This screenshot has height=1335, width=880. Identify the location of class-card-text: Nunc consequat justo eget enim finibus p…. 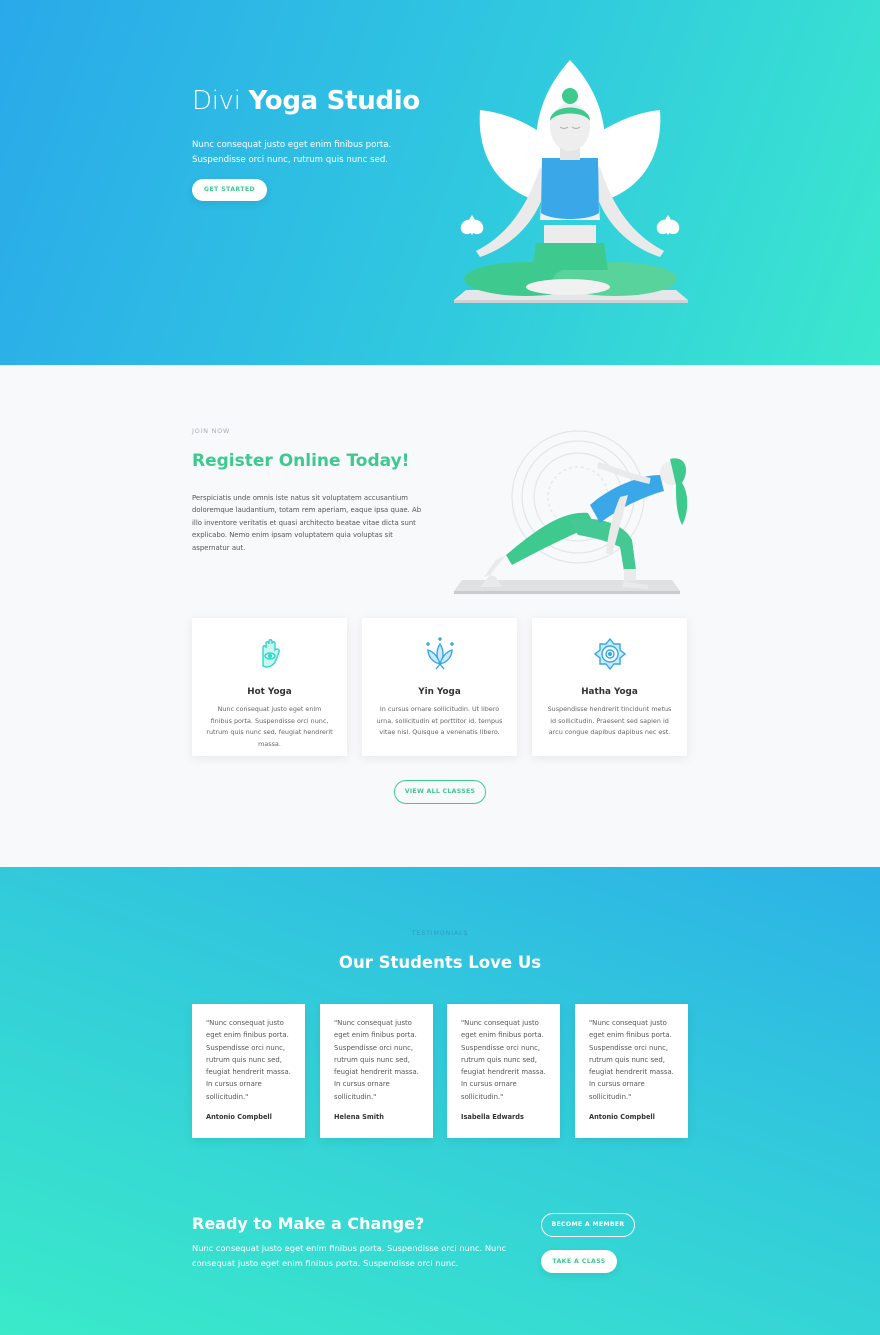
(269, 726).